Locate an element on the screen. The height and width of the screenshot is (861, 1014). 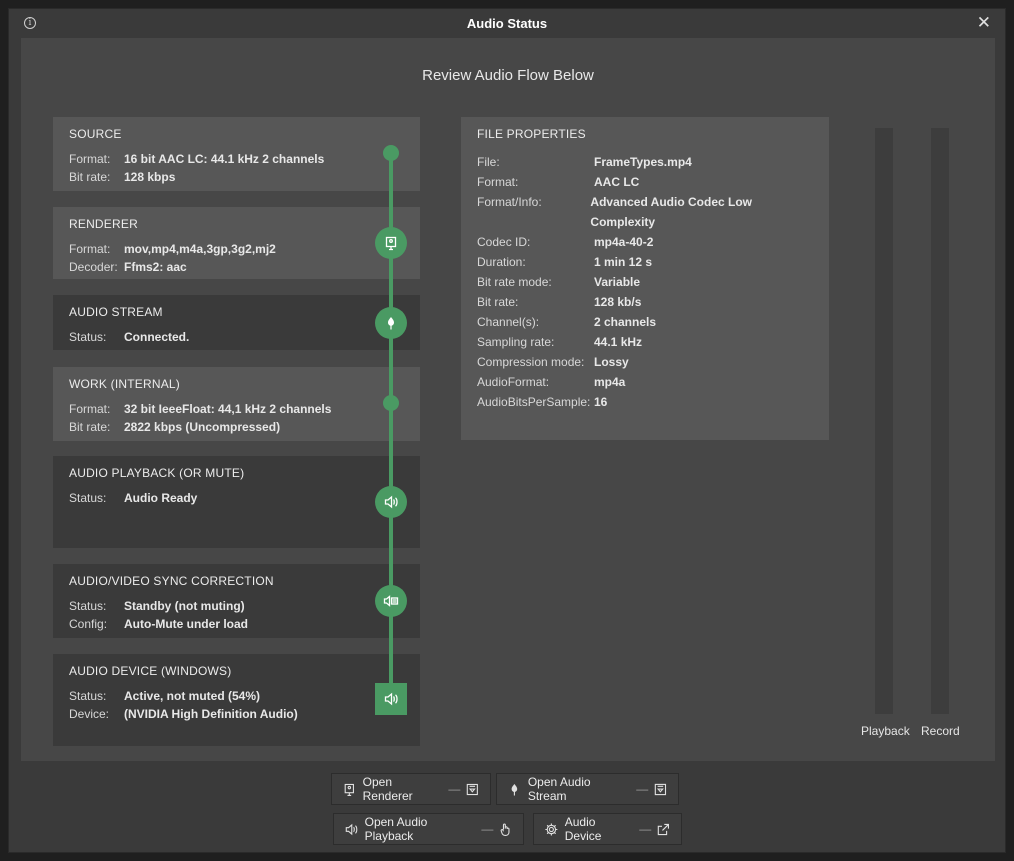
row-value: 128 kbps is located at coordinates (150, 177).